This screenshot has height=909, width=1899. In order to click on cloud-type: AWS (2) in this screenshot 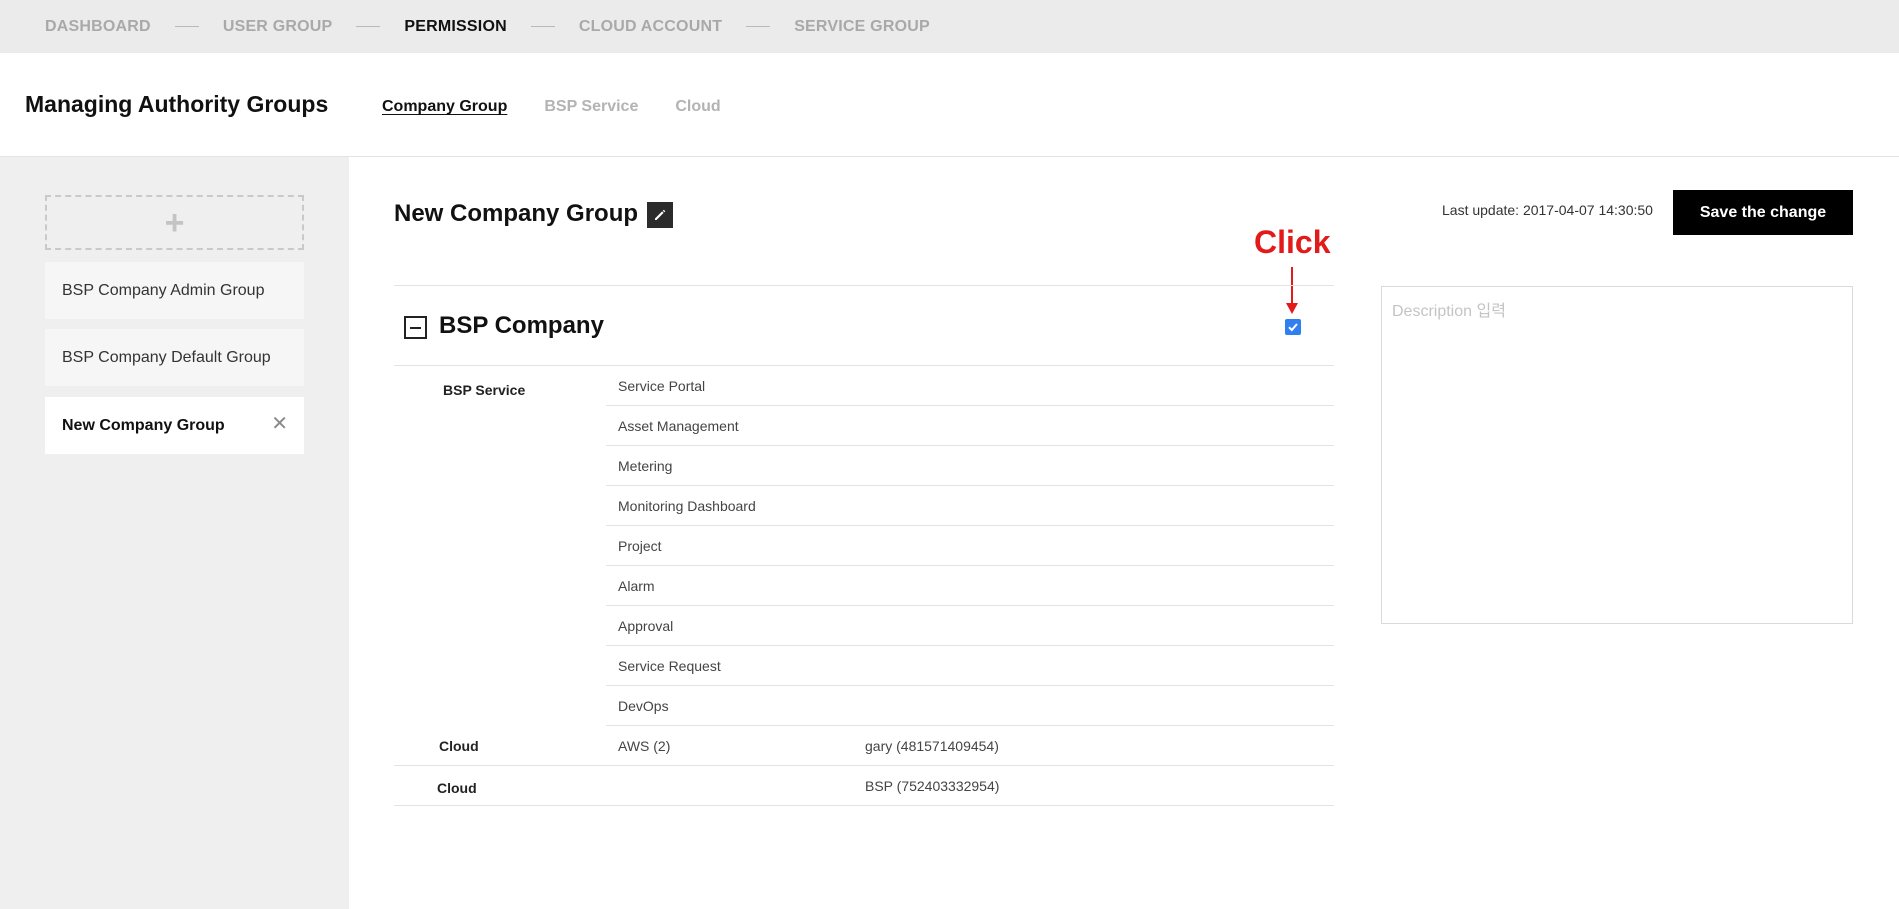, I will do `click(644, 746)`.